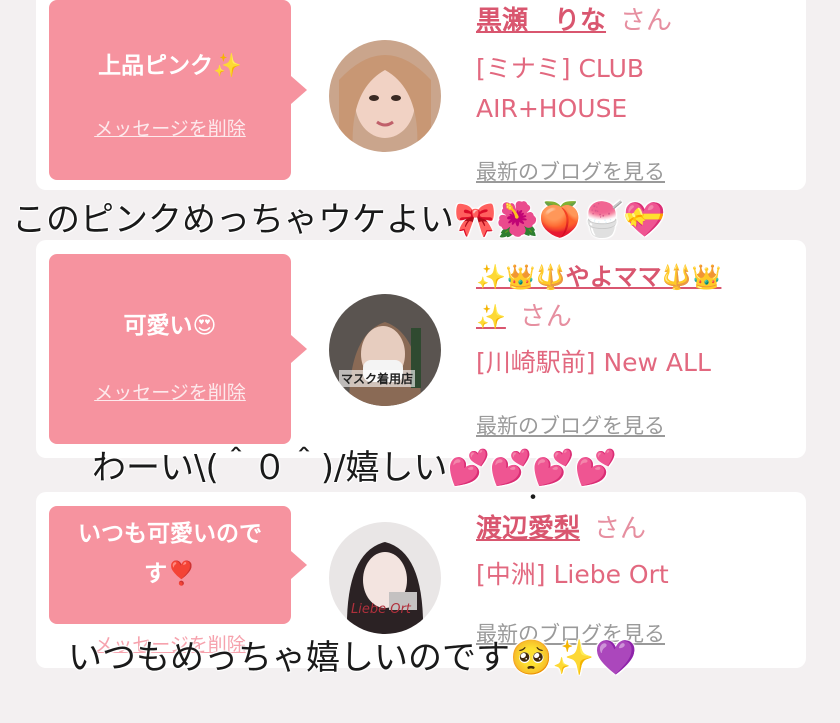 The width and height of the screenshot is (840, 723). I want to click on cast-name-link: ✨👑🔱やよママ🔱👑, so click(598, 277).